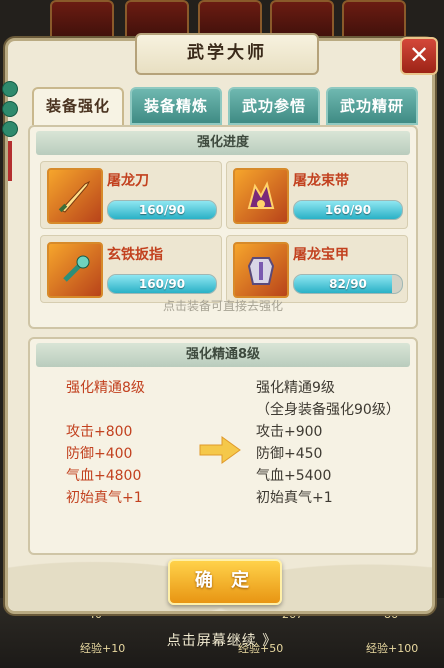 Image resolution: width=444 pixels, height=668 pixels. What do you see at coordinates (261, 196) in the screenshot?
I see `belt-icon` at bounding box center [261, 196].